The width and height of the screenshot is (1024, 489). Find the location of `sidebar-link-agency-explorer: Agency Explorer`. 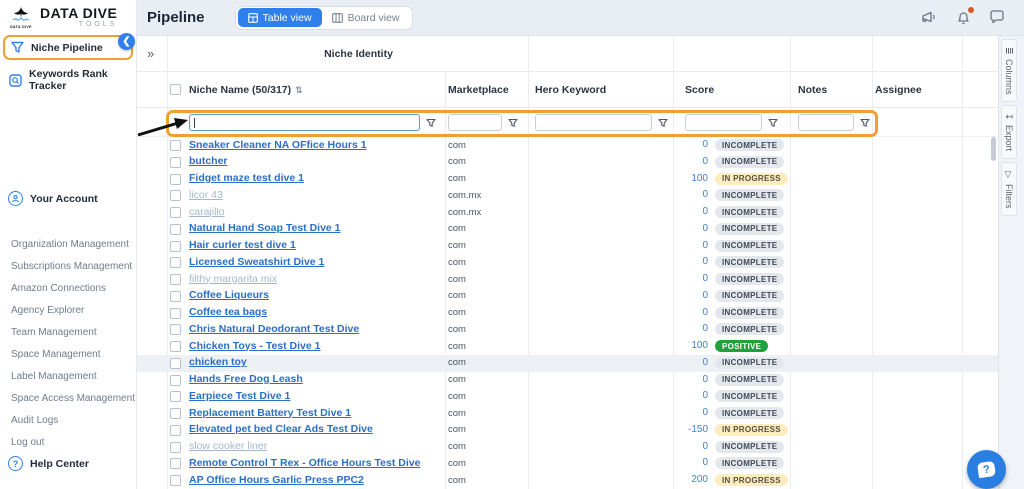

sidebar-link-agency-explorer: Agency Explorer is located at coordinates (73, 311).